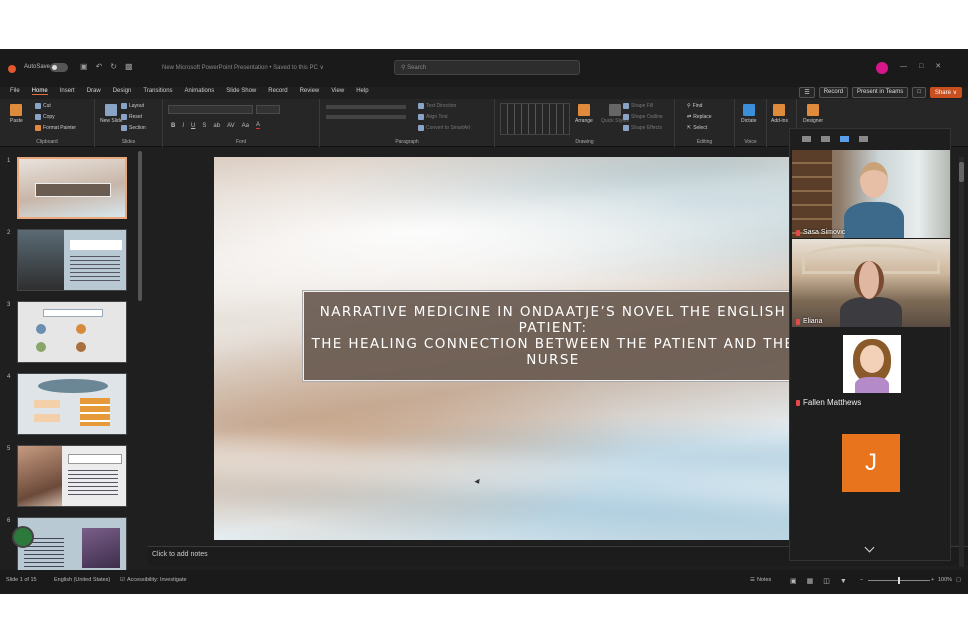 This screenshot has height=644, width=968. What do you see at coordinates (9, 161) in the screenshot?
I see `thumb-number: 1` at bounding box center [9, 161].